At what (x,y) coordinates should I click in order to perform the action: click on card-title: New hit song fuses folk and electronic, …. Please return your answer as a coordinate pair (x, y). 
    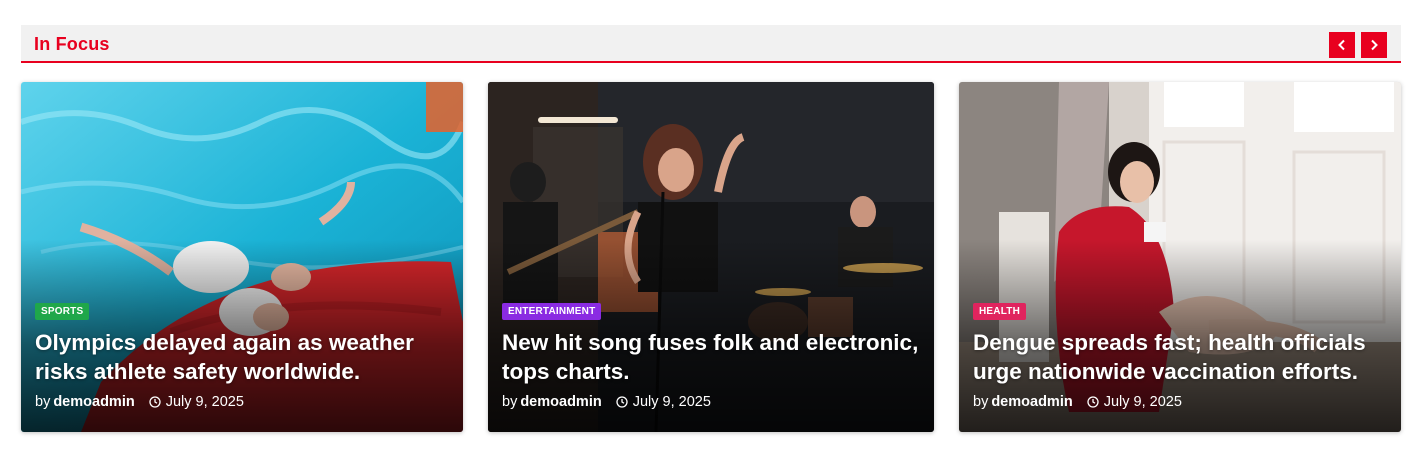
    Looking at the image, I should click on (711, 357).